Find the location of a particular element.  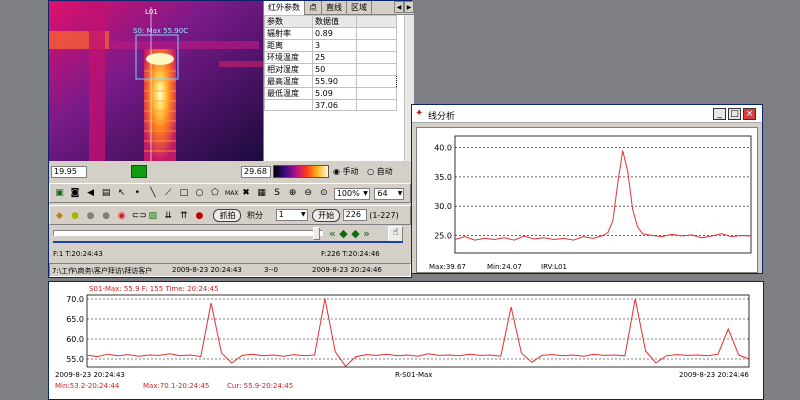

fast-forward-icon: » is located at coordinates (366, 233).